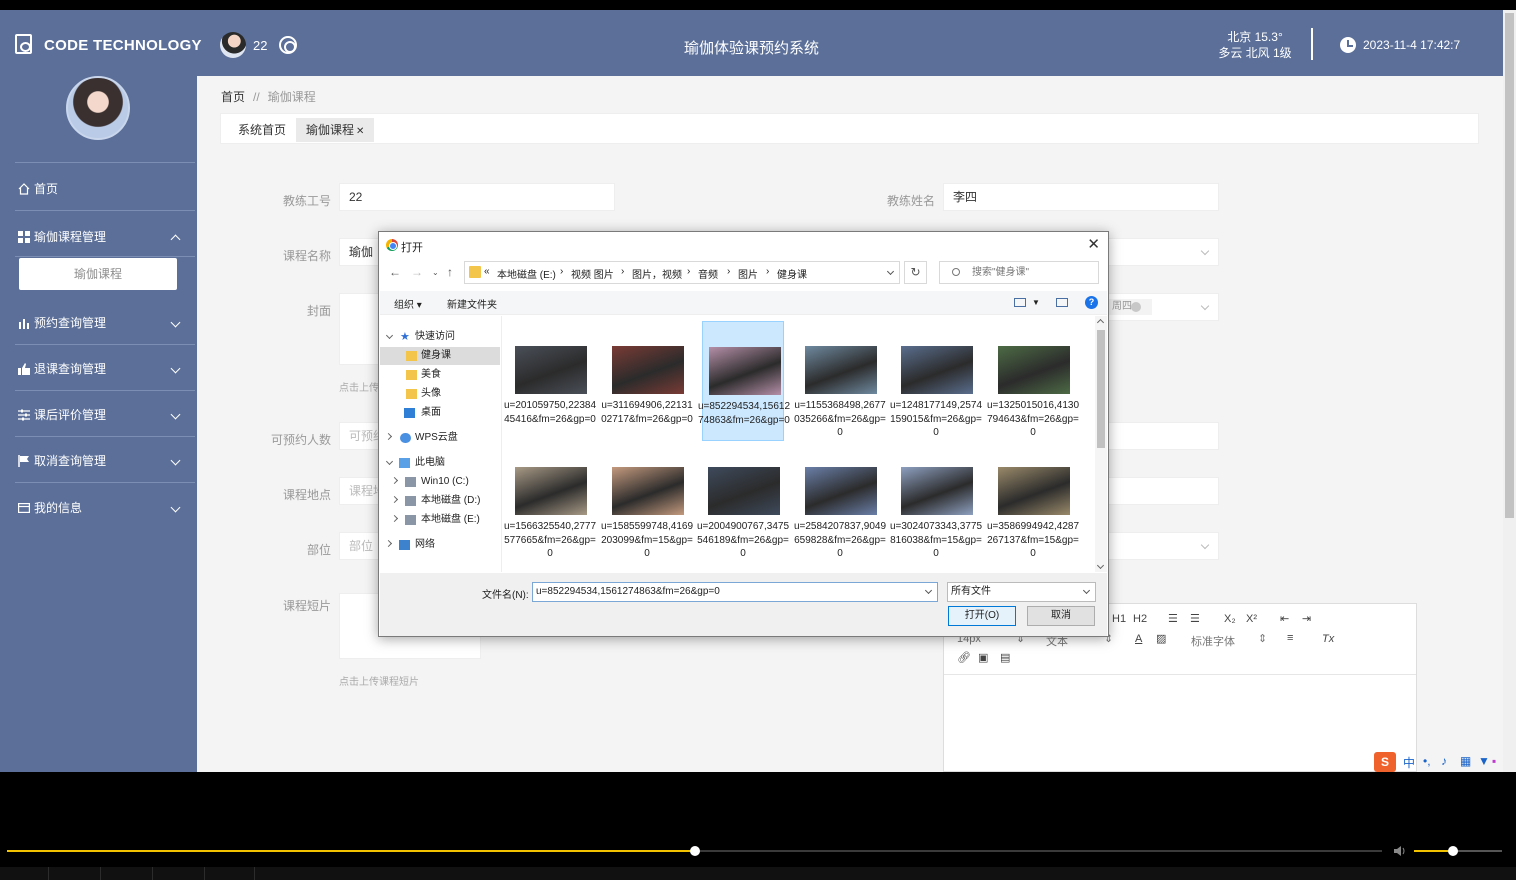  Describe the element at coordinates (1021, 592) in the screenshot. I see `filetype-select: 所有文件` at that location.